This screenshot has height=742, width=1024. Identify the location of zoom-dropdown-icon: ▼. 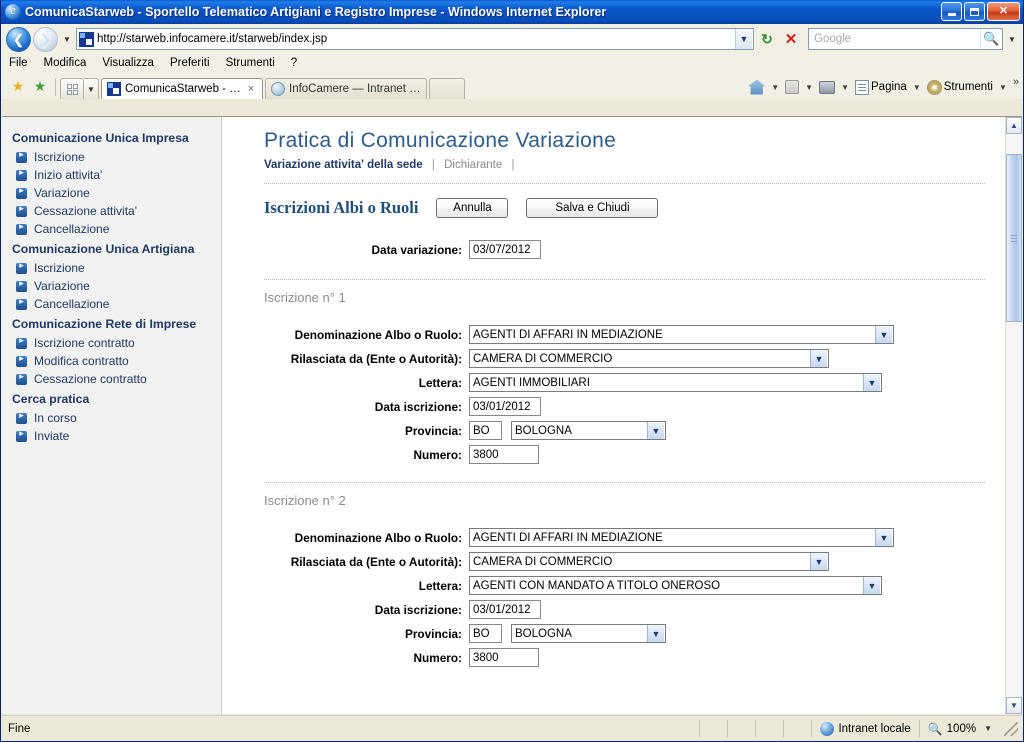
(986, 728).